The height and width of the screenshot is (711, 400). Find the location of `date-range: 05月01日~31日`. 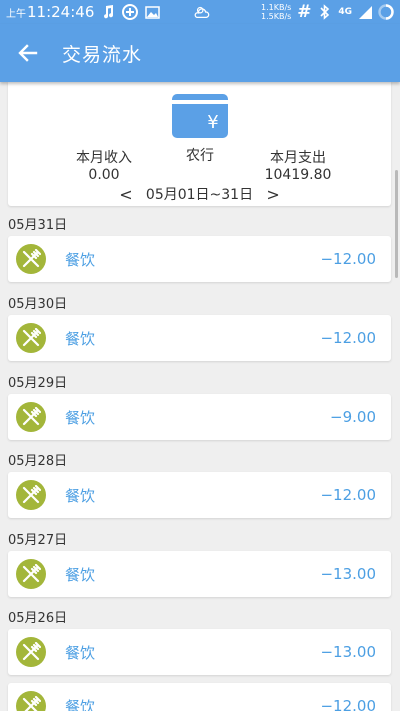

date-range: 05月01日~31日 is located at coordinates (199, 195).